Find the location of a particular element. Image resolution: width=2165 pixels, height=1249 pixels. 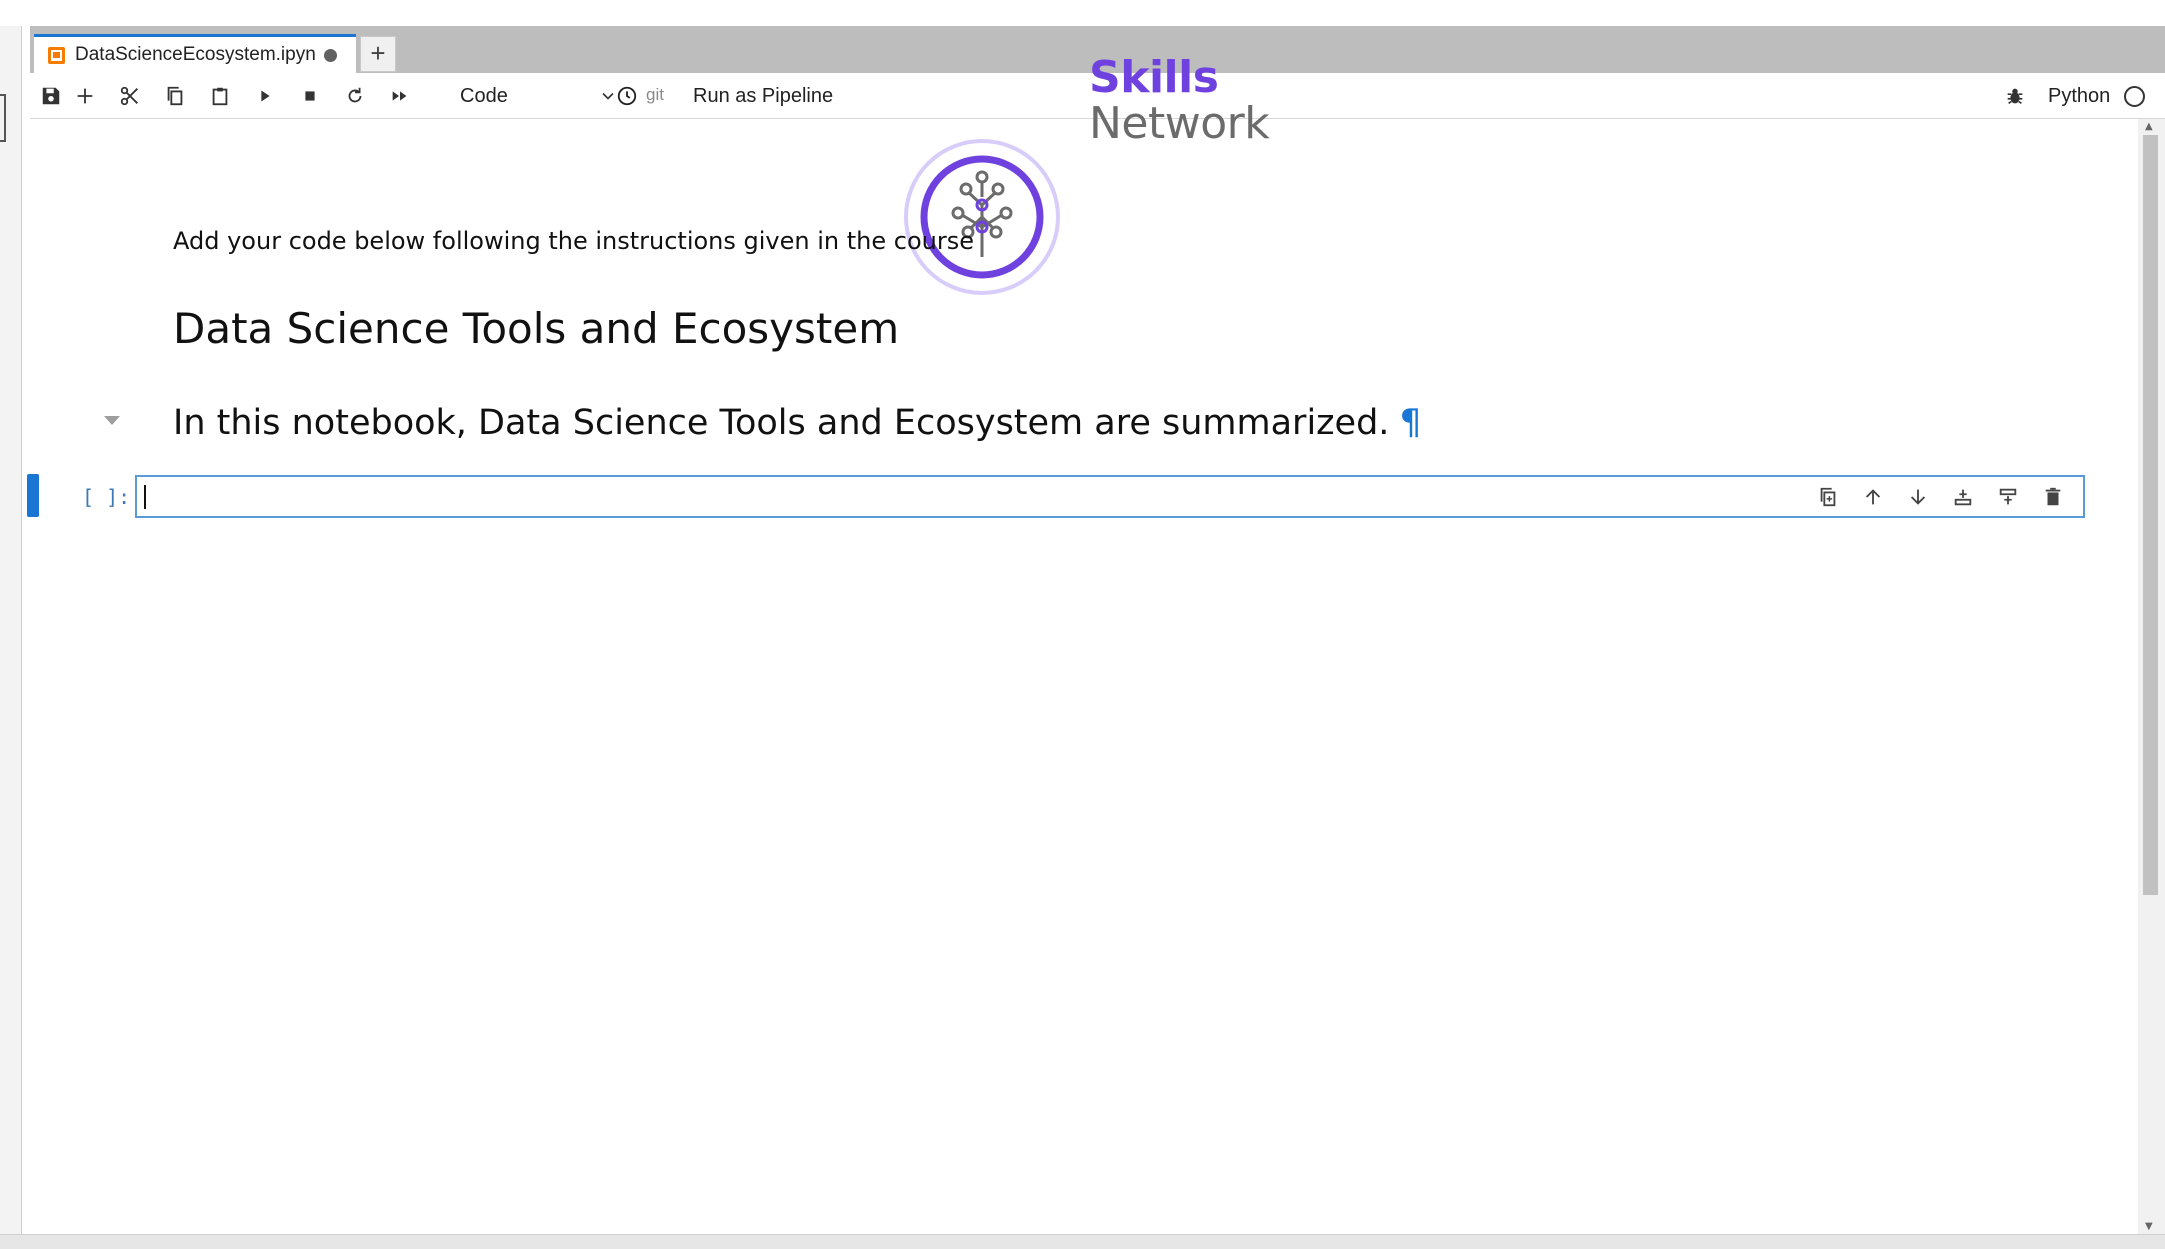

duplicate-icon is located at coordinates (1827, 497).